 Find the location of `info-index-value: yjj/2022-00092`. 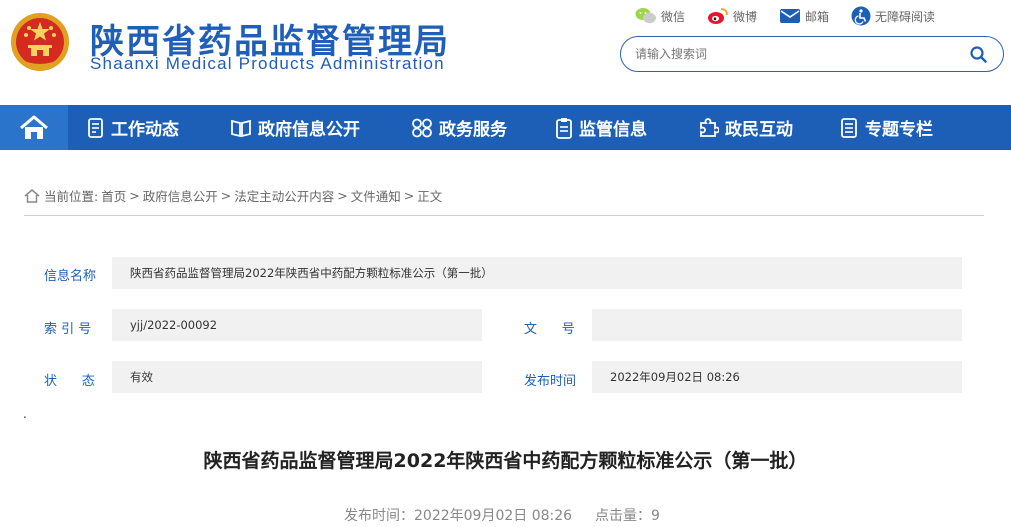

info-index-value: yjj/2022-00092 is located at coordinates (297, 325).